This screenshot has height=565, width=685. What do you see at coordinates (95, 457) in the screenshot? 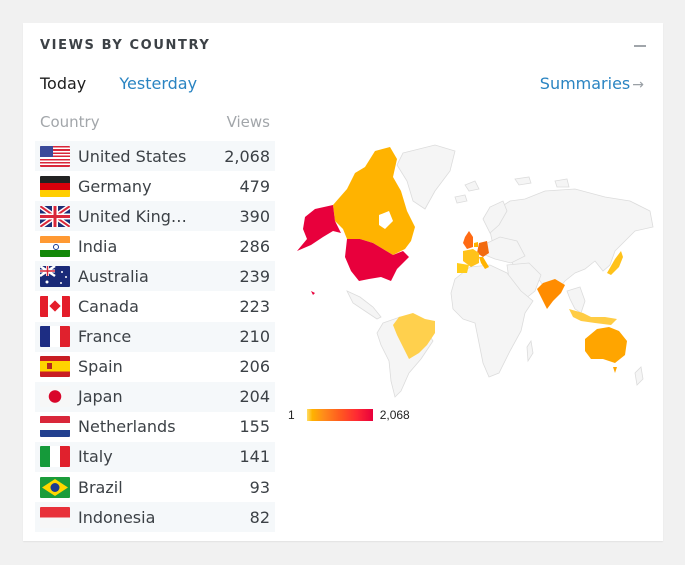
I see `country-name: Italy` at bounding box center [95, 457].